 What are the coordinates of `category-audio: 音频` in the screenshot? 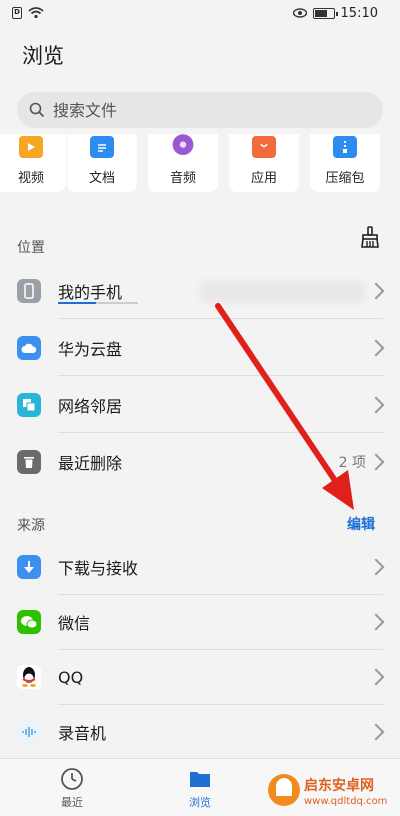 It's located at (183, 163).